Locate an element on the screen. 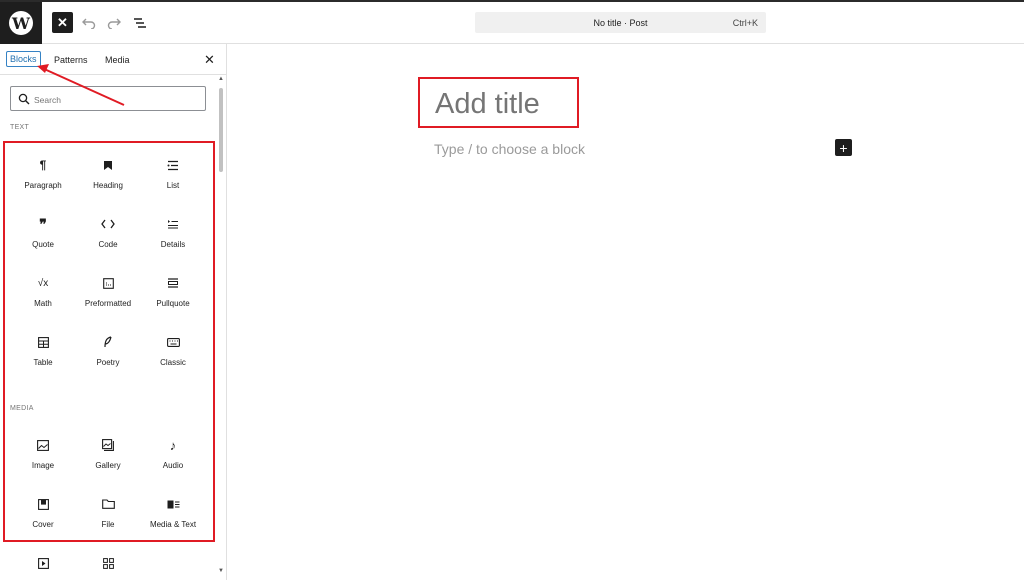  block-item-video is located at coordinates (43, 566).